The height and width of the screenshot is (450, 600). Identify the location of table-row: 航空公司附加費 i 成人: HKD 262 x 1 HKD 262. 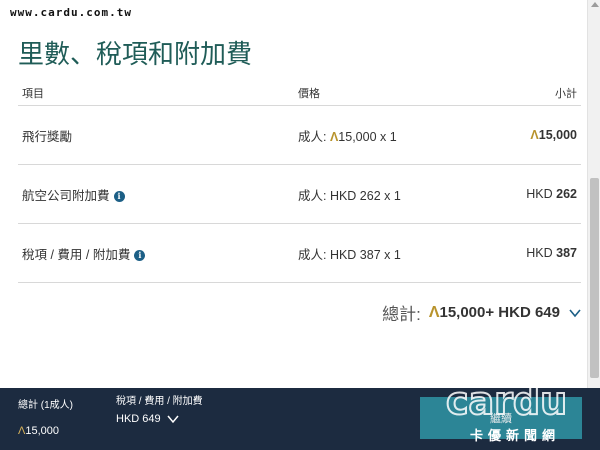
(299, 194).